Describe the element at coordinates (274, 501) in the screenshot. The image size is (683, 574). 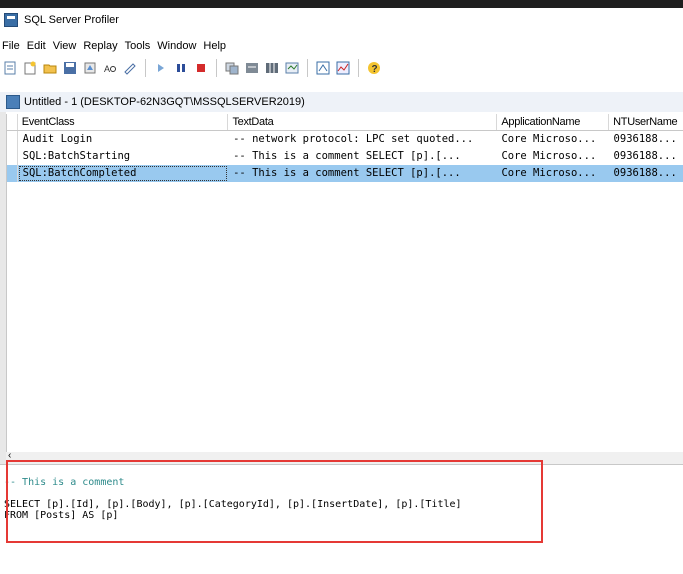
I see `highlight-annotation-box` at that location.